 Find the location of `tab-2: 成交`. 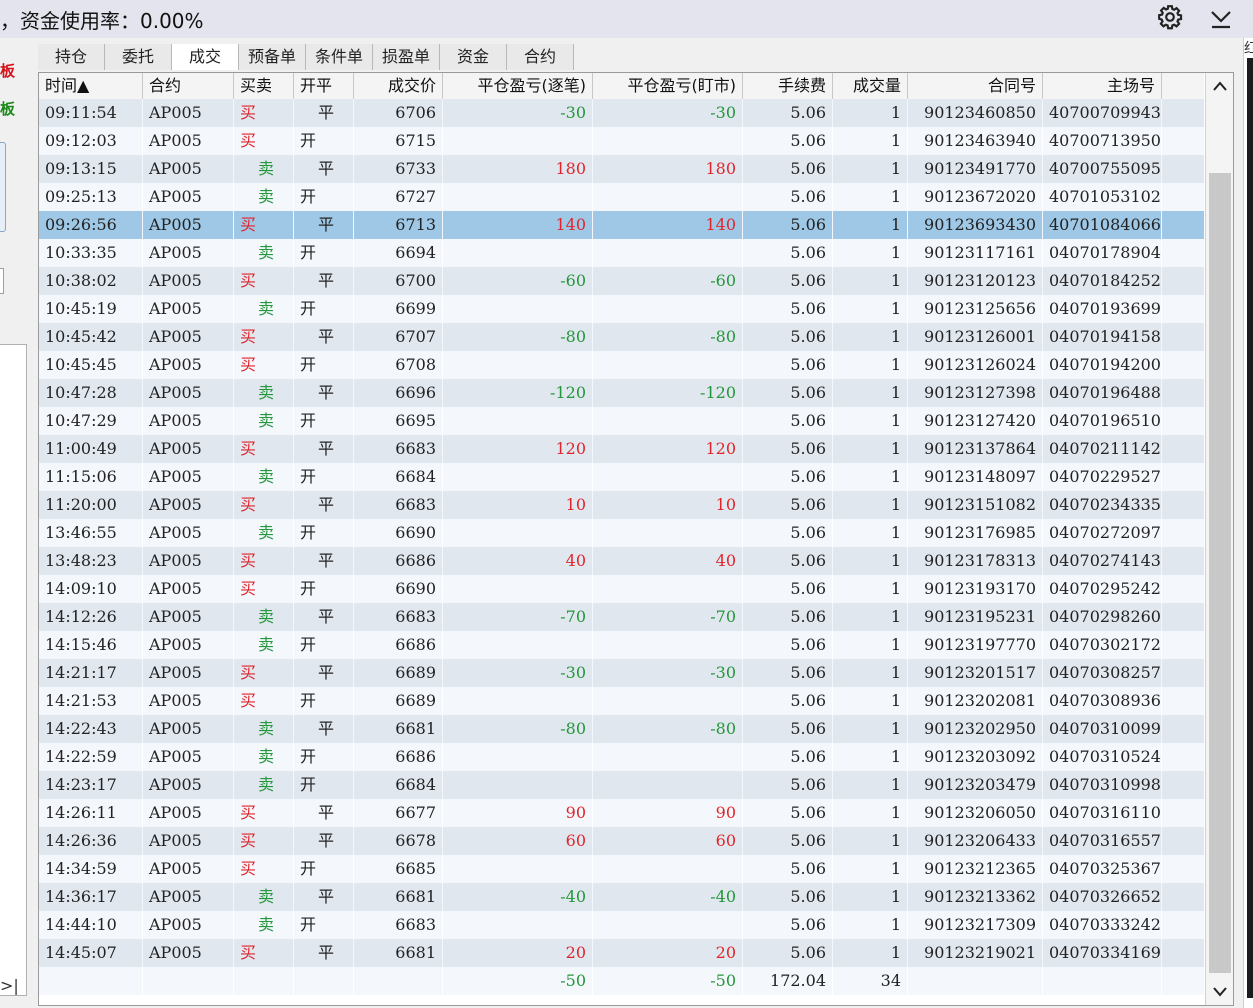

tab-2: 成交 is located at coordinates (205, 57).